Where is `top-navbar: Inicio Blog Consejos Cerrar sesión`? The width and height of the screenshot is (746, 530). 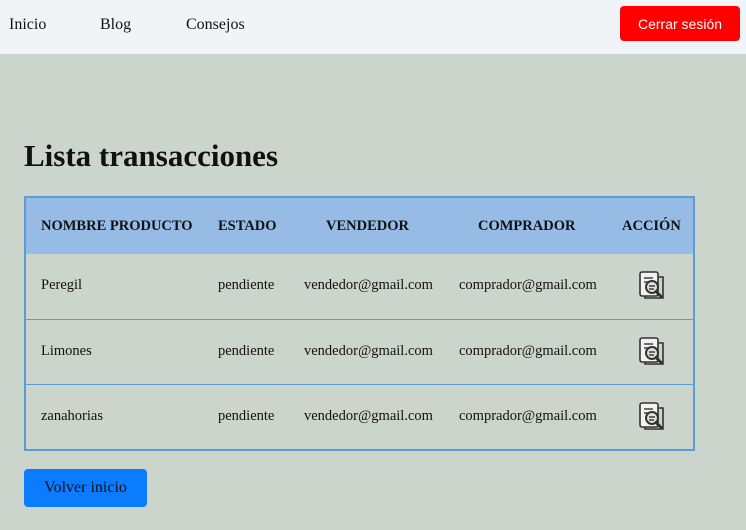 top-navbar: Inicio Blog Consejos Cerrar sesión is located at coordinates (373, 27).